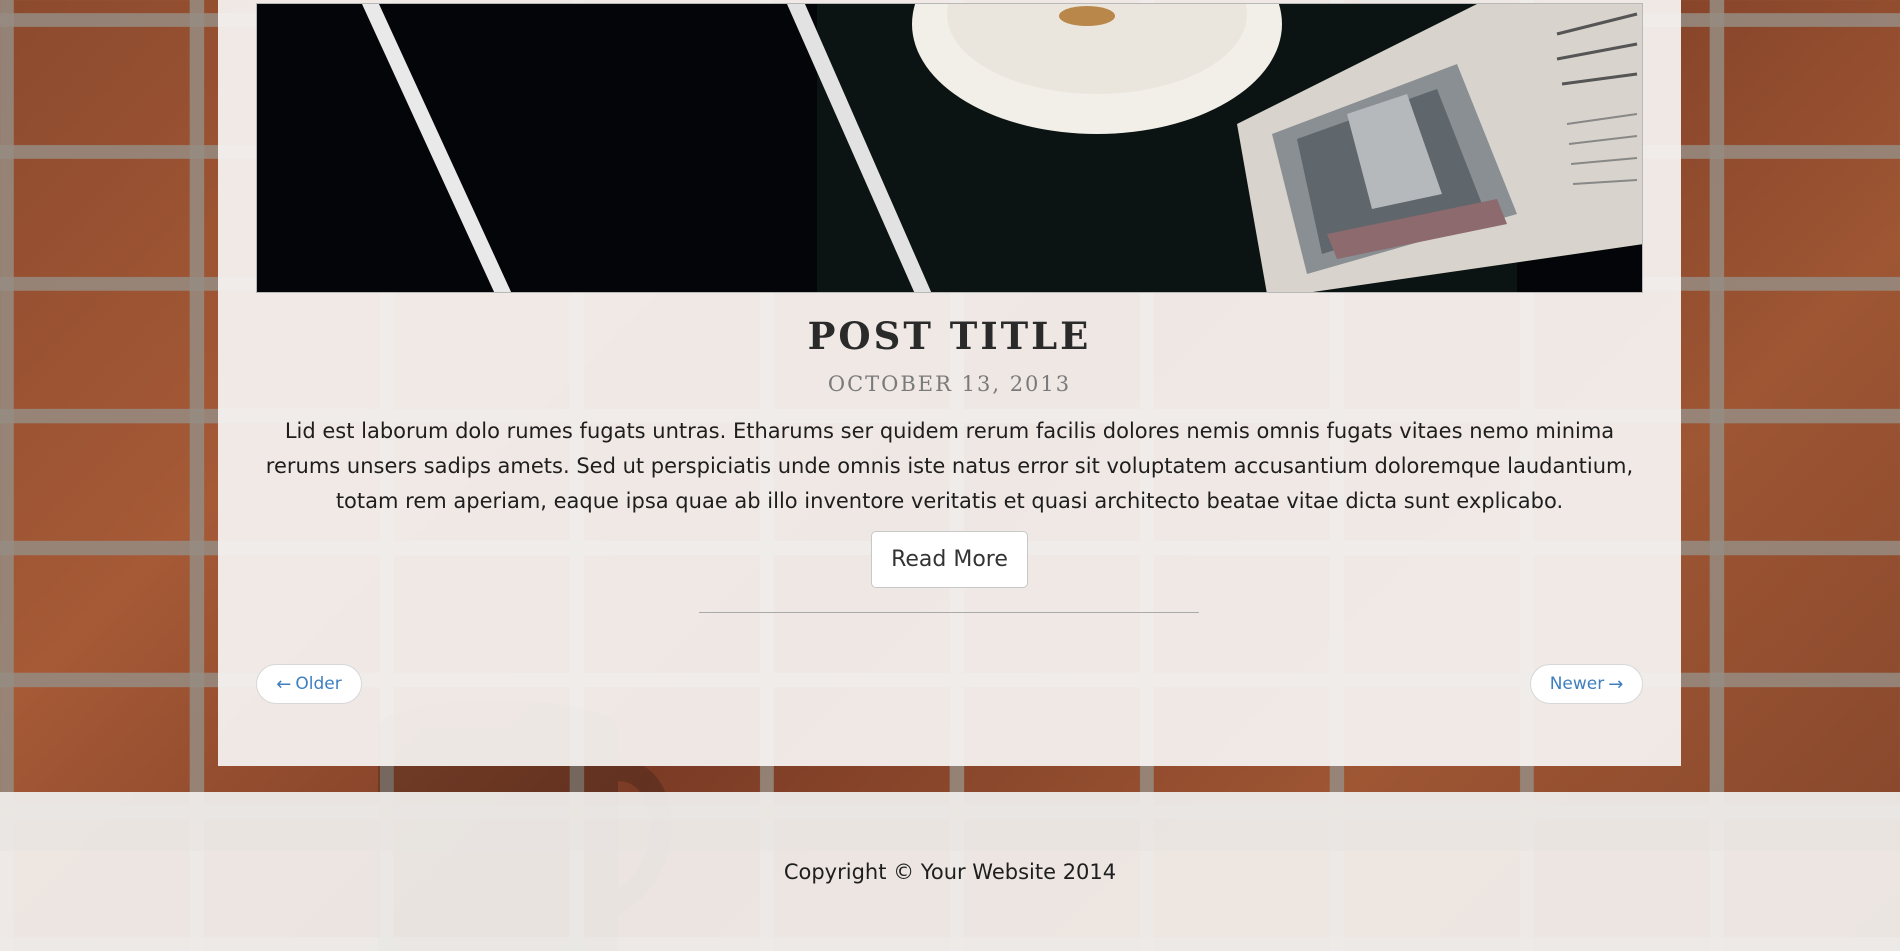 The image size is (1900, 951). Describe the element at coordinates (950, 872) in the screenshot. I see `footer-copyright: Copyright © Your Website 2014` at that location.